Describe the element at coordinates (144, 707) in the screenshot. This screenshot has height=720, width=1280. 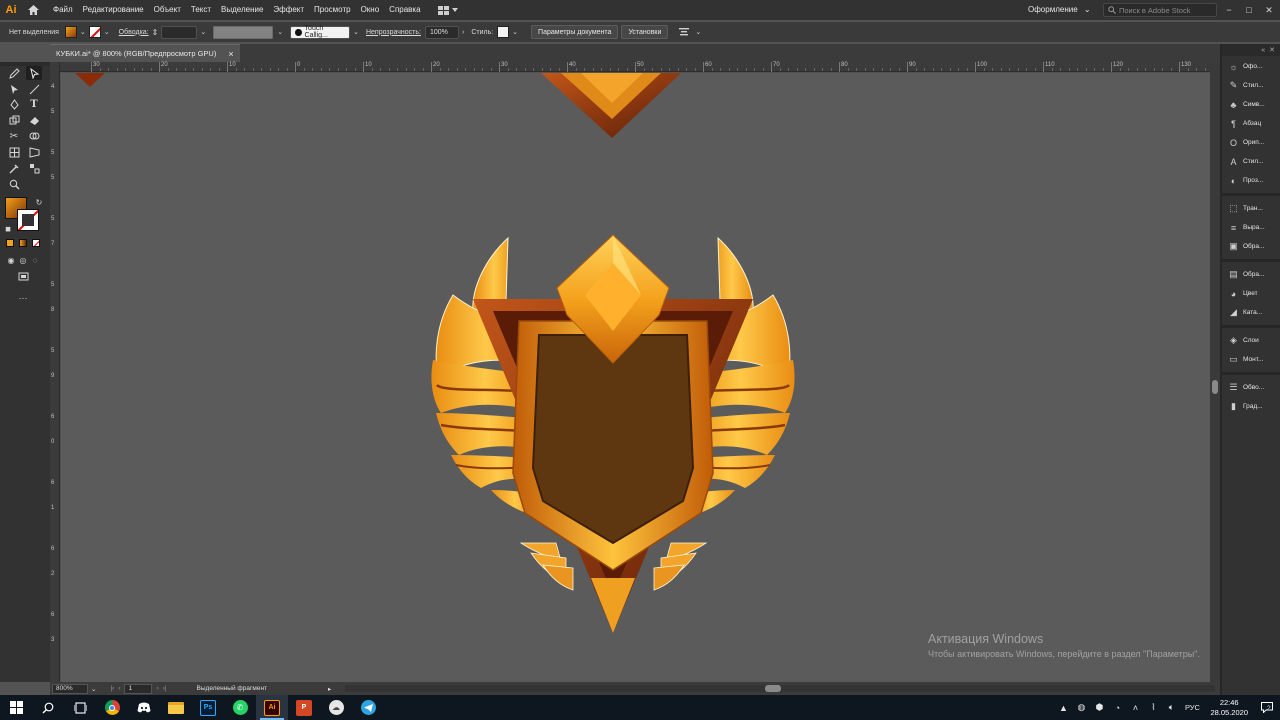
I see `discord-icon` at that location.